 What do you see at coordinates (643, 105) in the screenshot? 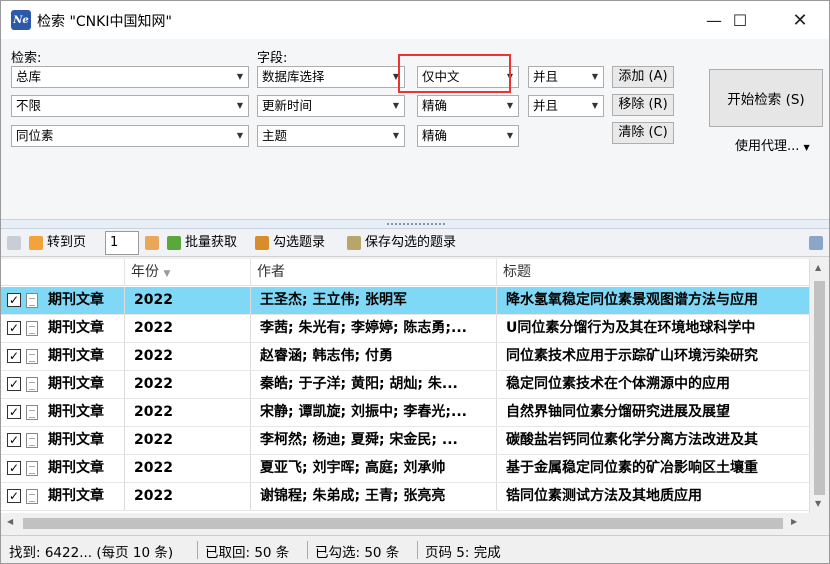
I see `remove-button: 移除 (R)` at bounding box center [643, 105].